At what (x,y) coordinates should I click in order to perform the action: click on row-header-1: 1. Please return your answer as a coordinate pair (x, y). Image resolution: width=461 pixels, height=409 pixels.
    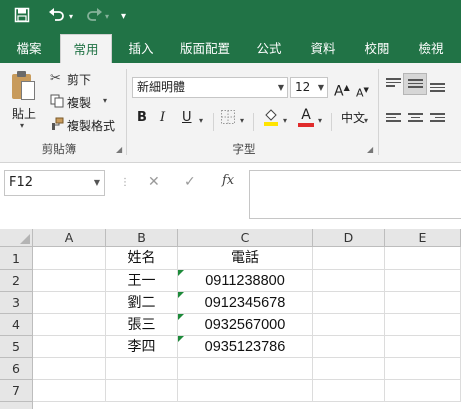
    Looking at the image, I should click on (16, 258).